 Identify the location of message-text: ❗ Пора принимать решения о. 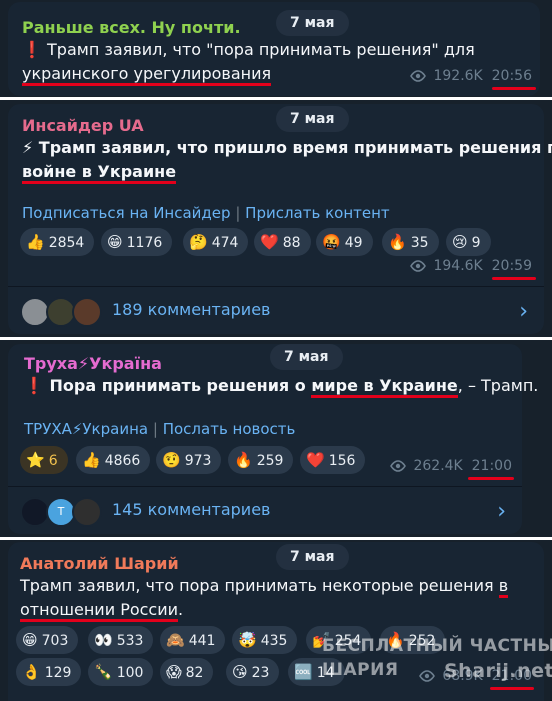
(168, 385).